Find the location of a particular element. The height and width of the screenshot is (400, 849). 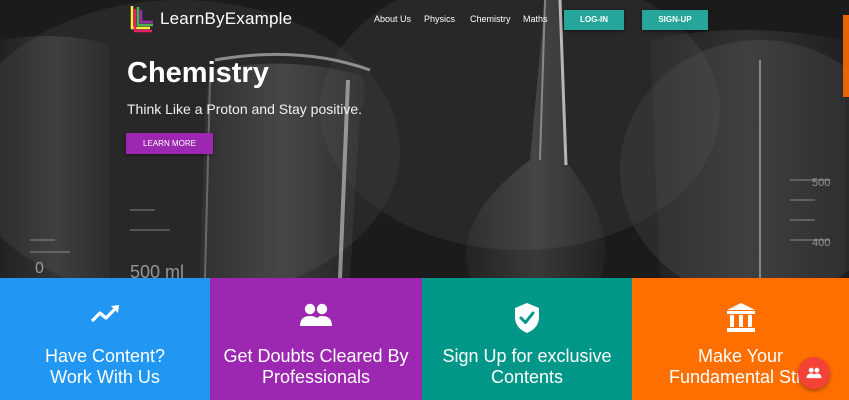

card-title: Have Content? Work With Us is located at coordinates (105, 367).